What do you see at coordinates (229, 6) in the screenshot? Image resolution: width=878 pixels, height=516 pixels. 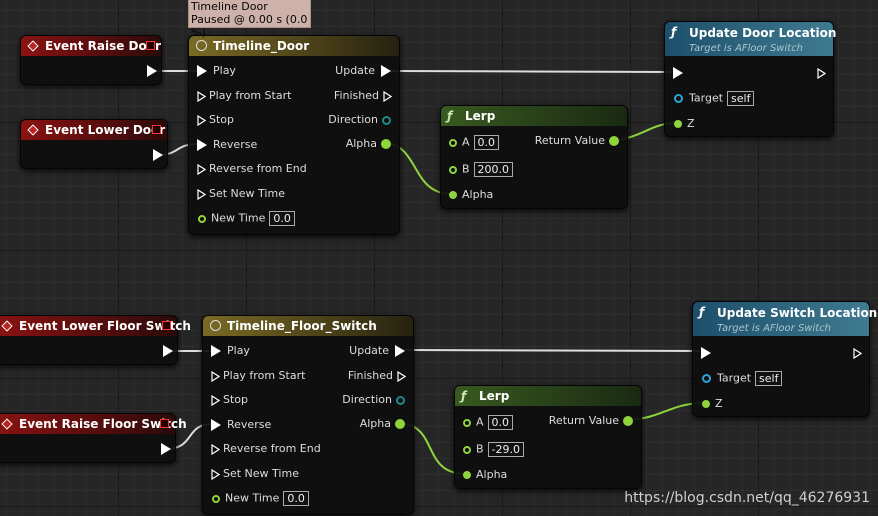 I see `tooltip-title: Timeline Door` at bounding box center [229, 6].